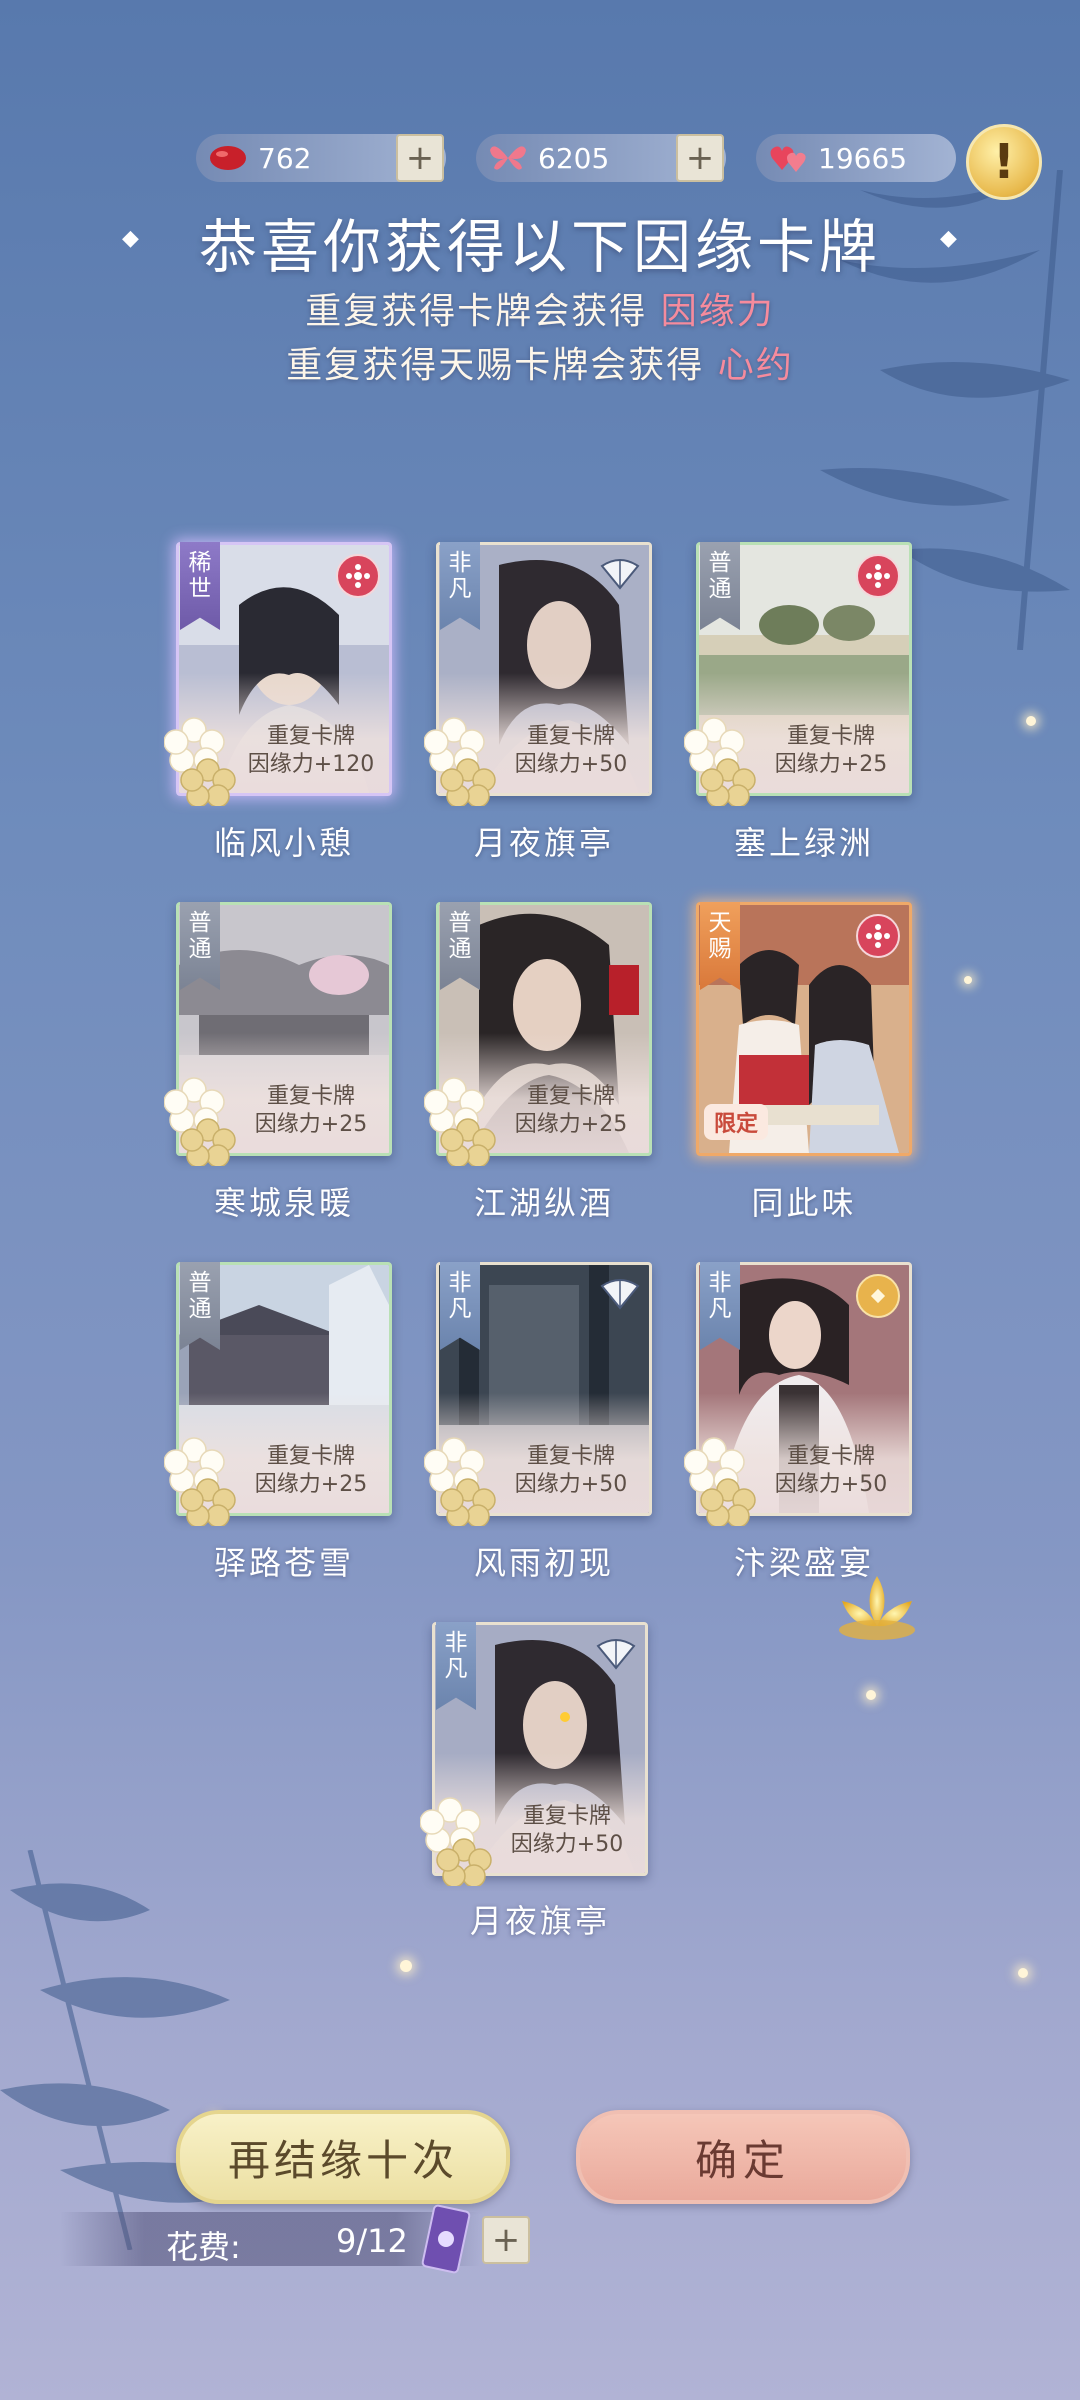 This screenshot has height=2400, width=1080. Describe the element at coordinates (540, 311) in the screenshot. I see `subtitle-line-1: 重复获得卡牌会获得 因缘力` at that location.